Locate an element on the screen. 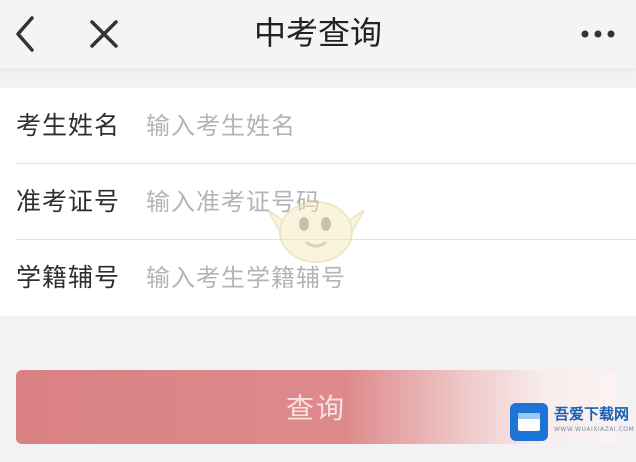 Image resolution: width=636 pixels, height=462 pixels. mascot-watermark-icon is located at coordinates (316, 232).